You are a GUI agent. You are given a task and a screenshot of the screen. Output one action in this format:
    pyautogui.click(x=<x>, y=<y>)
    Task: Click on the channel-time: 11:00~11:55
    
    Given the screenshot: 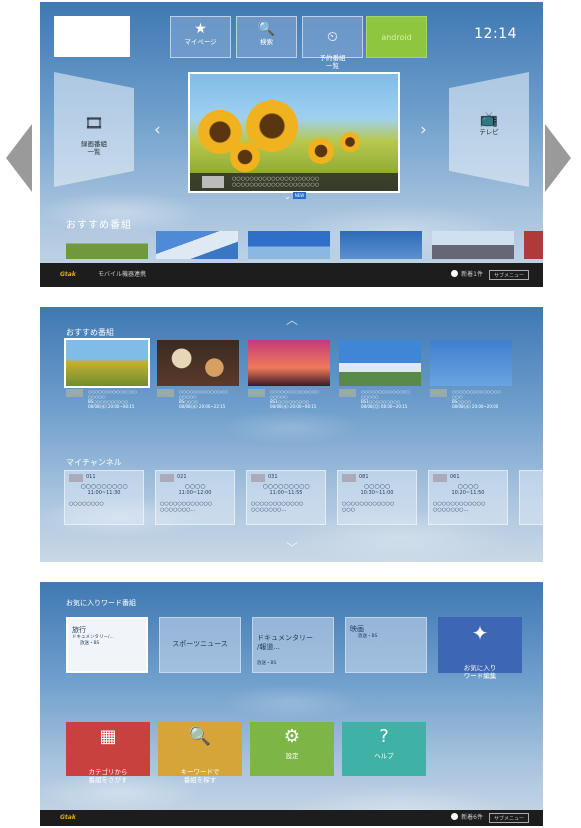 What is the action you would take?
    pyautogui.click(x=286, y=493)
    